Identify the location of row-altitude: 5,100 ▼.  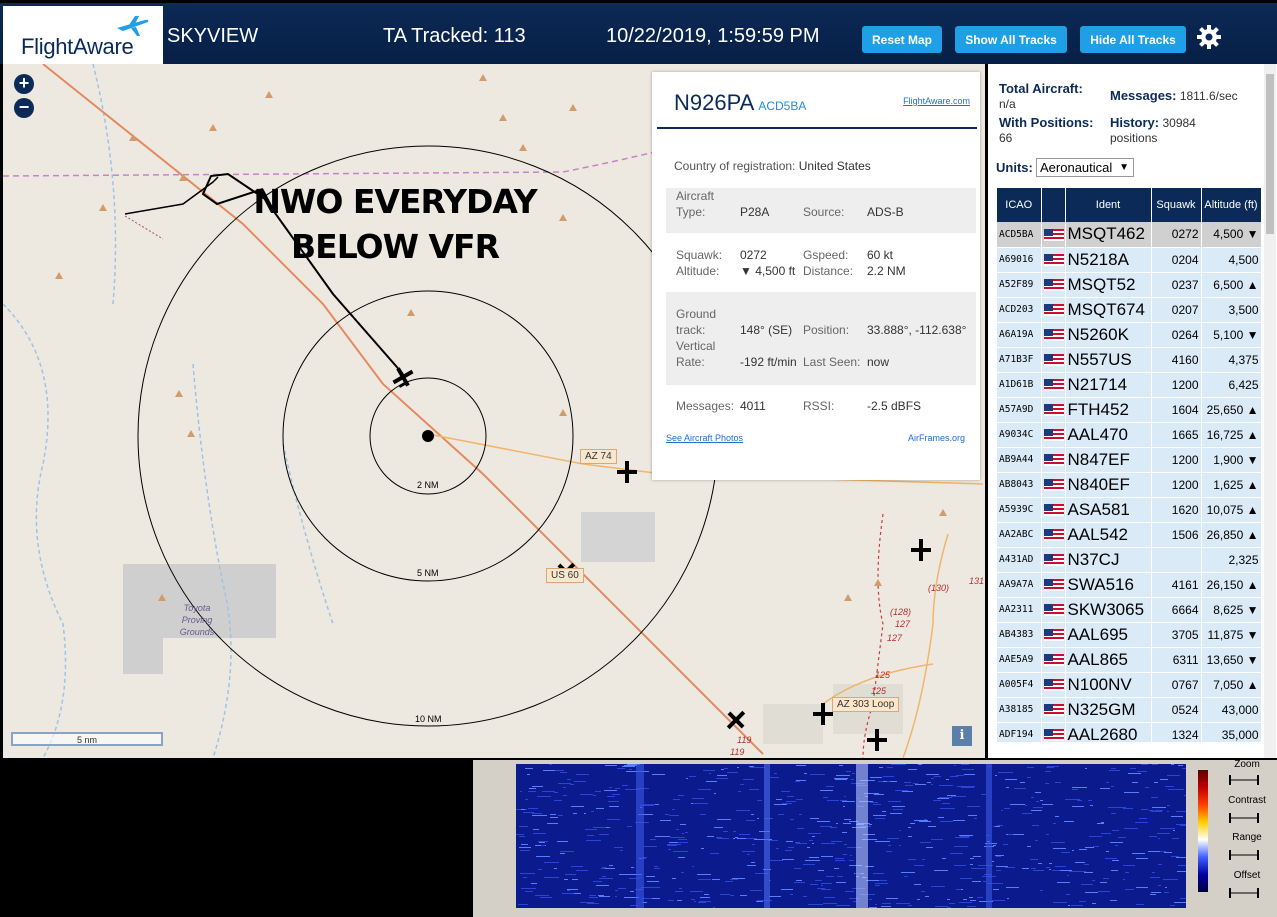
(1231, 335).